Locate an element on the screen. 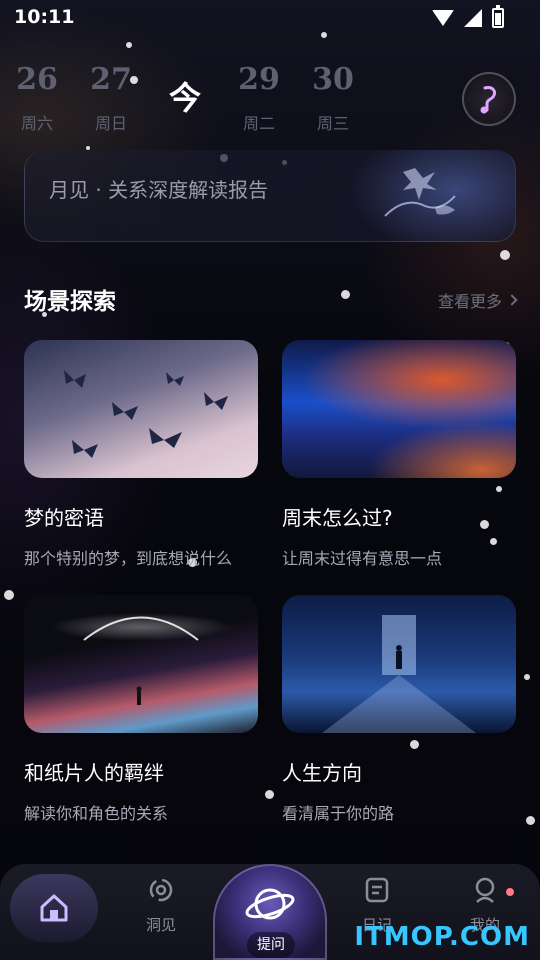 The image size is (540, 960). nav-ask-button: 提问 is located at coordinates (270, 912).